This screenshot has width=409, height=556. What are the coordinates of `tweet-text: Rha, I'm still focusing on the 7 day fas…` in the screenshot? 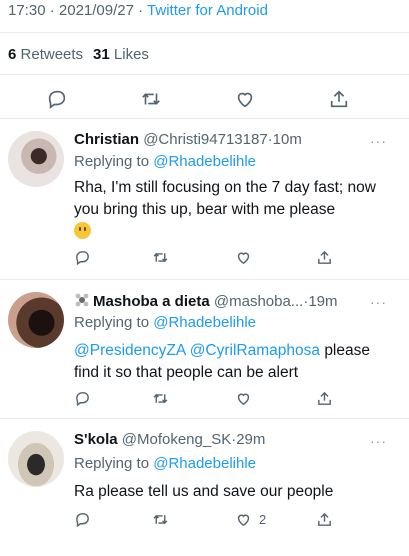 It's located at (234, 210).